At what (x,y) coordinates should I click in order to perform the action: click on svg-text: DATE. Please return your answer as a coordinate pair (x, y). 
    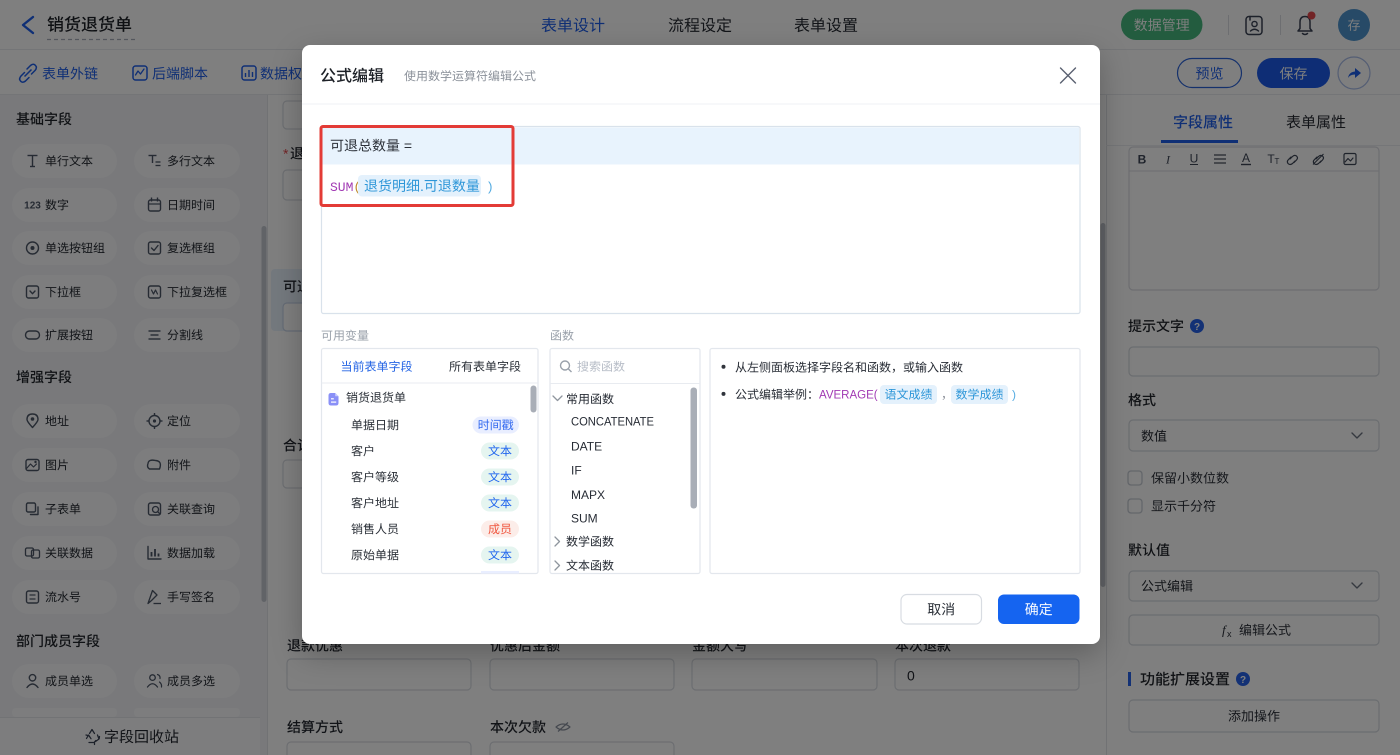
    Looking at the image, I should click on (586, 446).